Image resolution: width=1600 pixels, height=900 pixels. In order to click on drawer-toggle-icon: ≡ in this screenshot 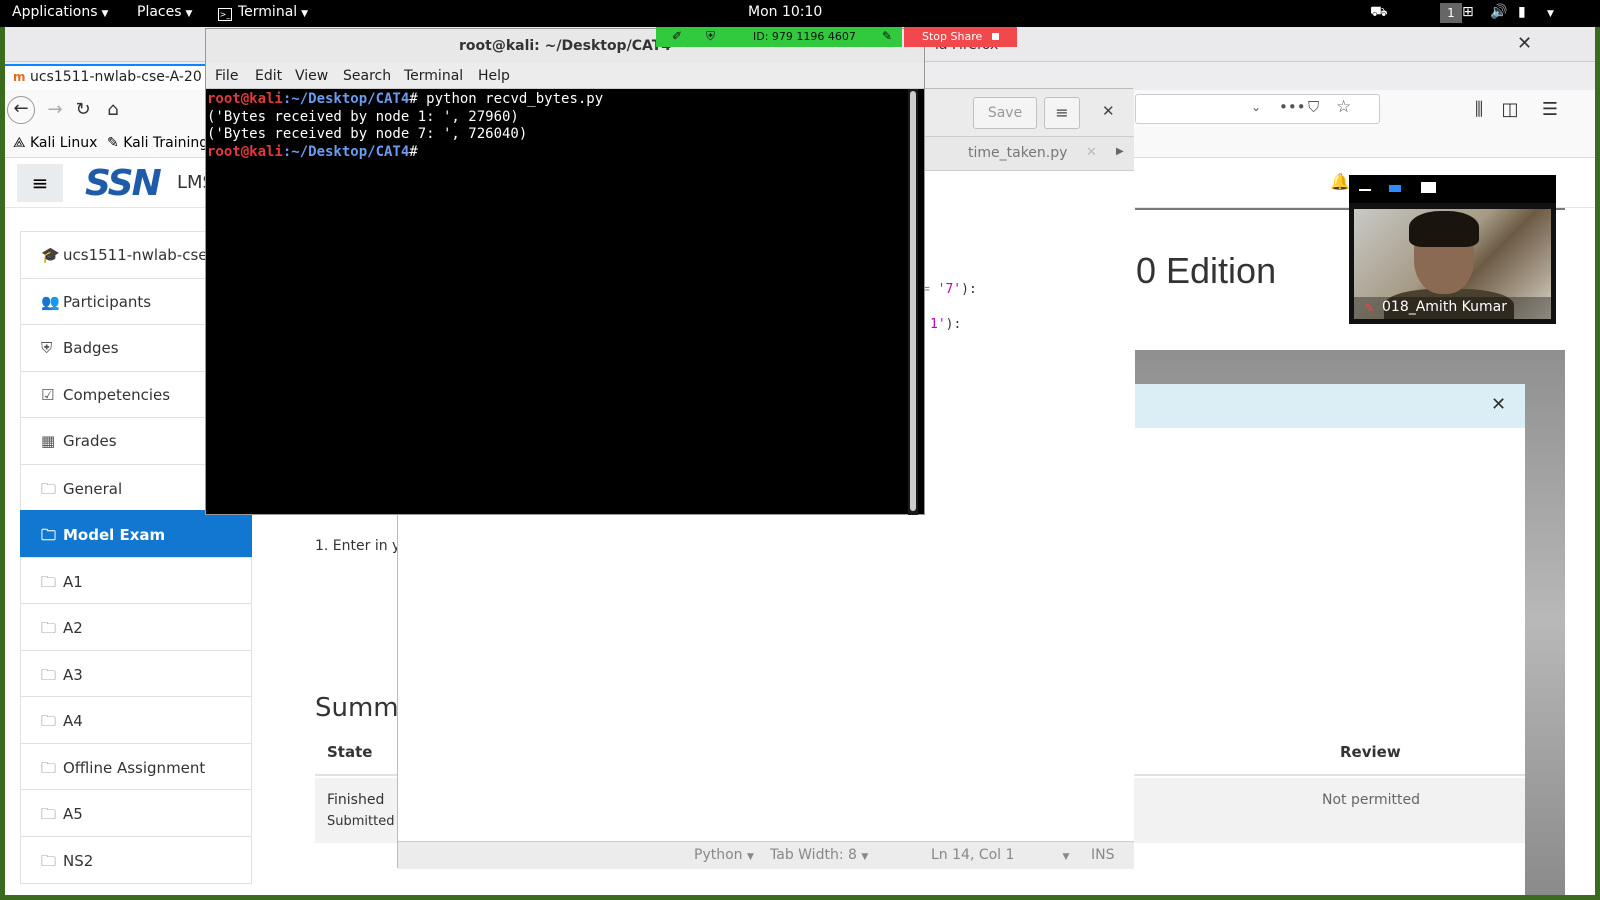, I will do `click(40, 183)`.